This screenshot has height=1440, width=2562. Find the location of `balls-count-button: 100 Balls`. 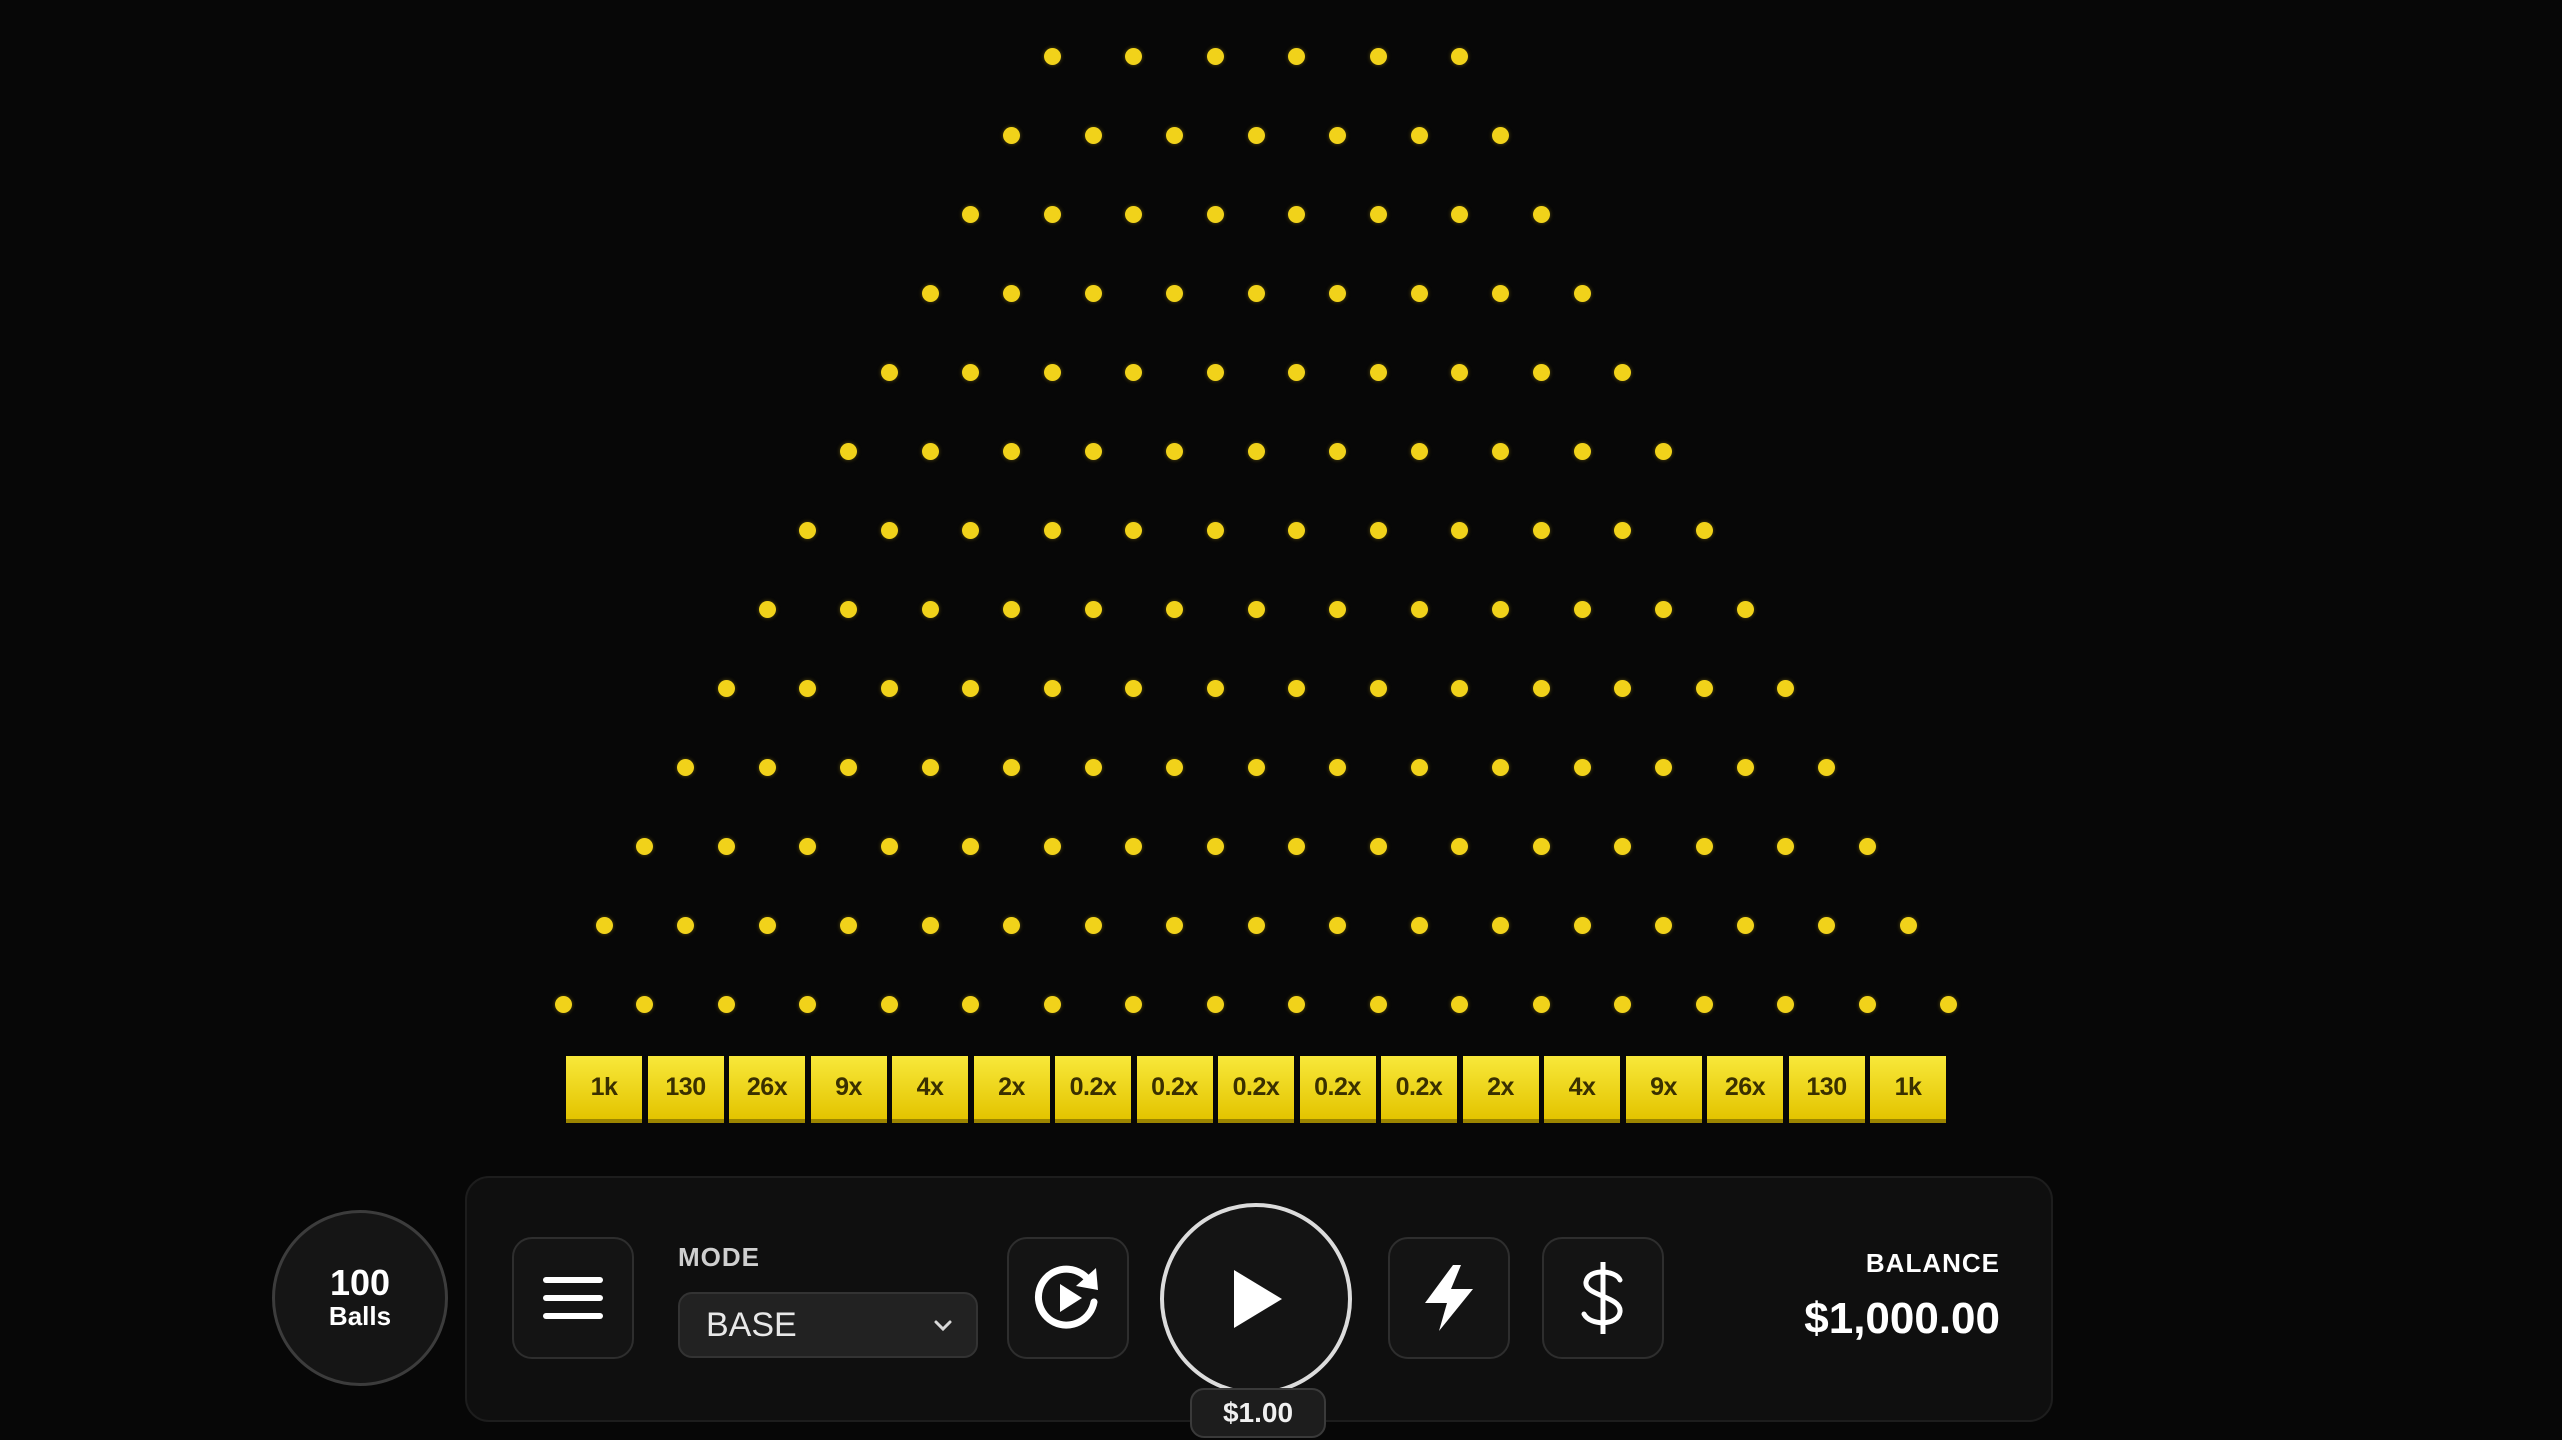

balls-count-button: 100 Balls is located at coordinates (360, 1298).